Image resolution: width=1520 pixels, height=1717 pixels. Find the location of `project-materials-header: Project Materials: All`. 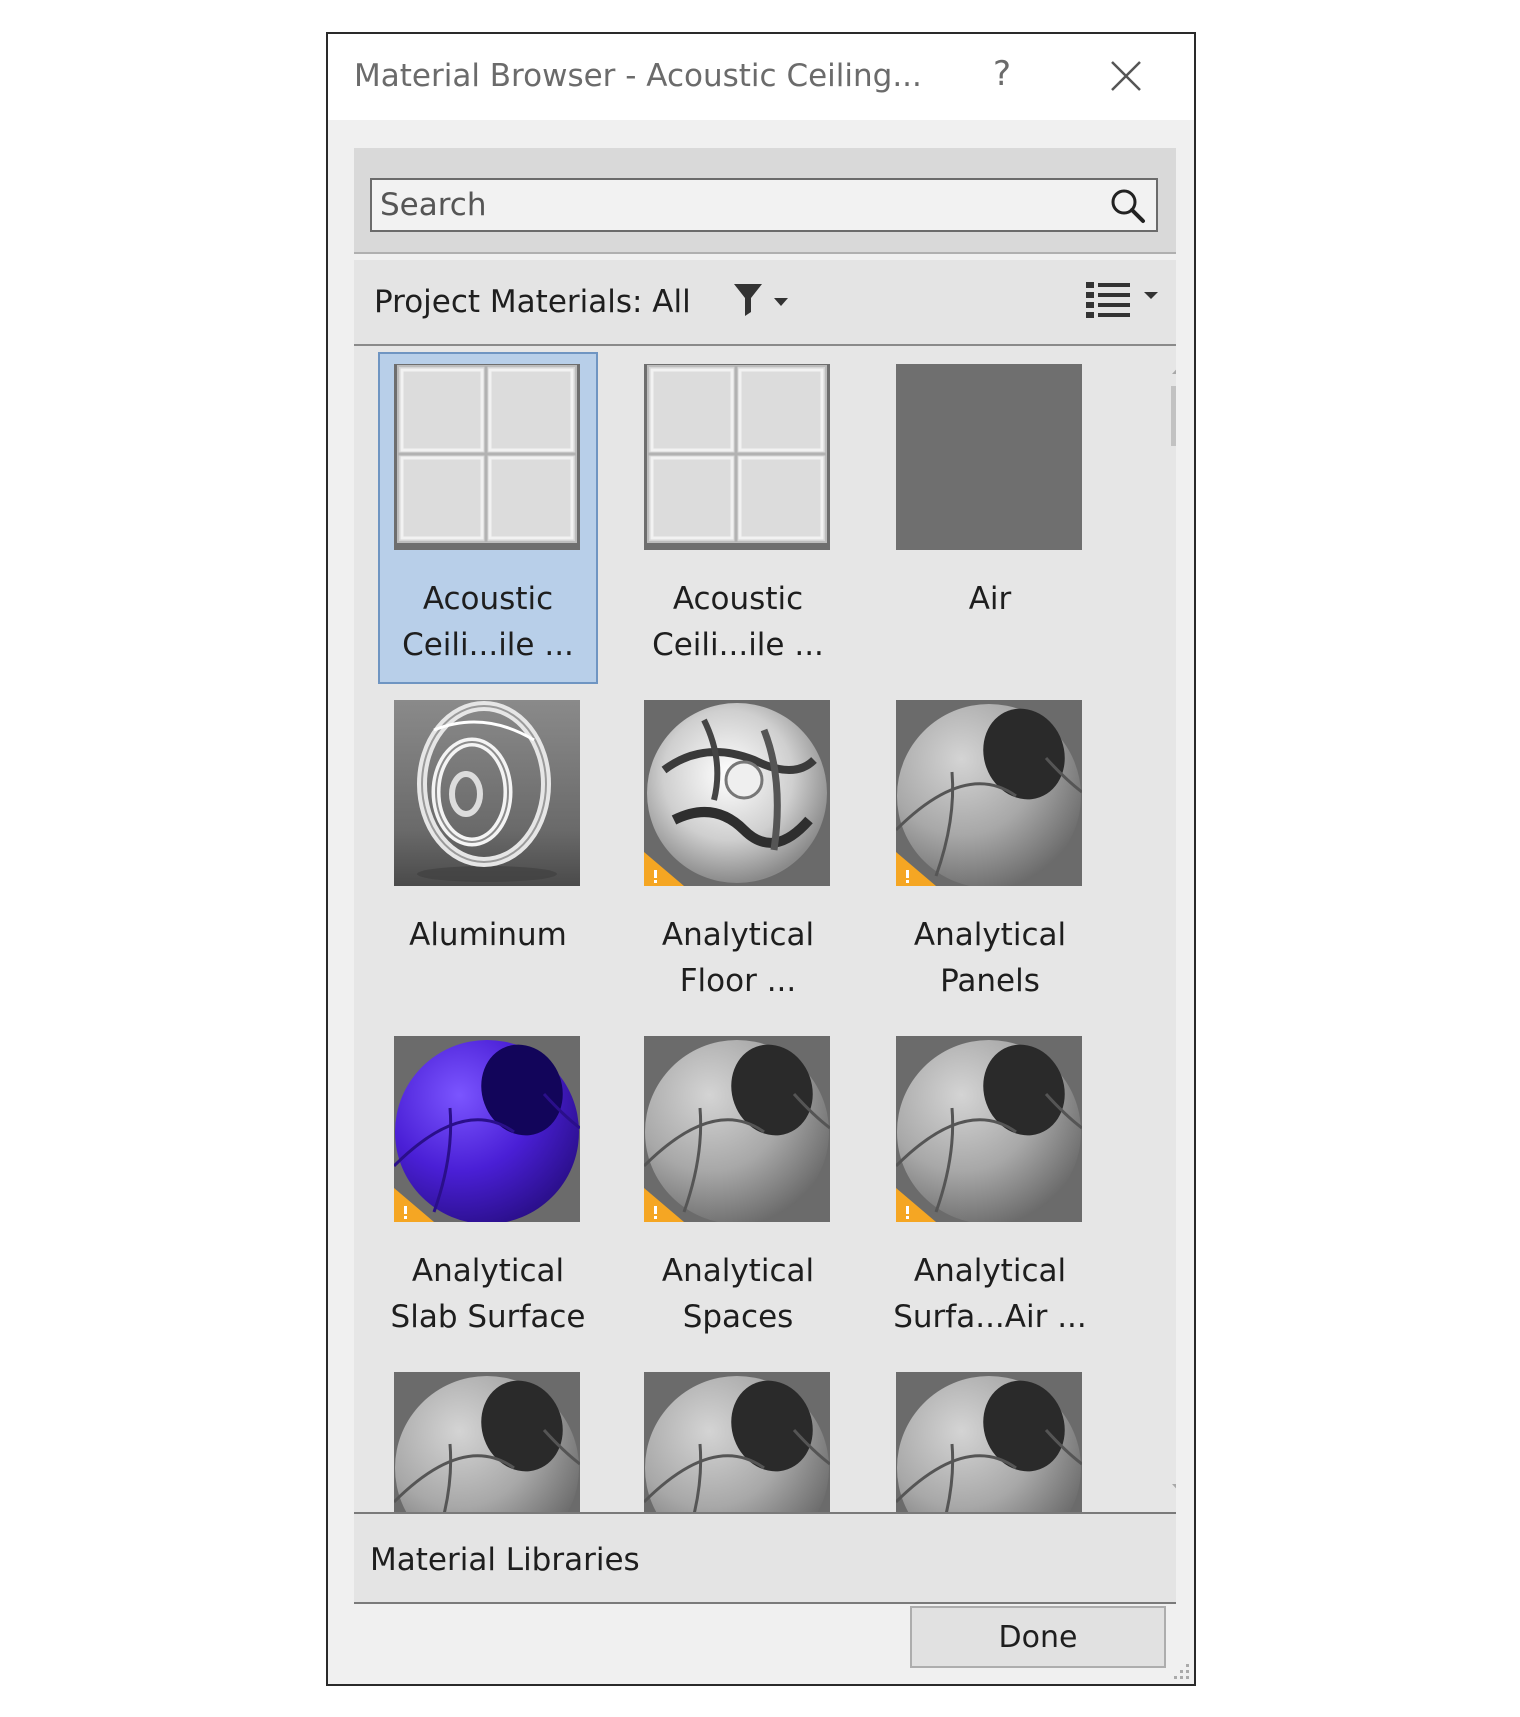

project-materials-header: Project Materials: All is located at coordinates (765, 303).